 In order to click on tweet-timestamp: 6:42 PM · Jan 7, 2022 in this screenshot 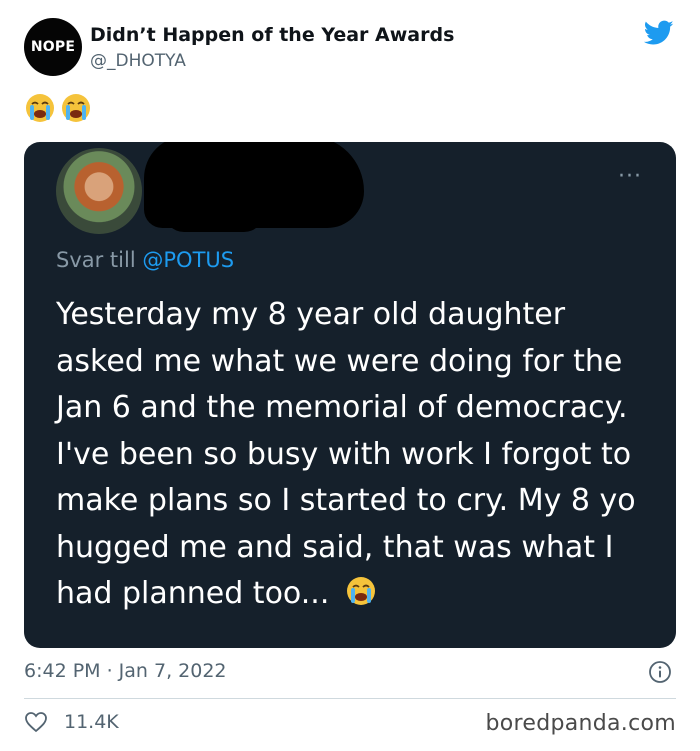, I will do `click(125, 671)`.